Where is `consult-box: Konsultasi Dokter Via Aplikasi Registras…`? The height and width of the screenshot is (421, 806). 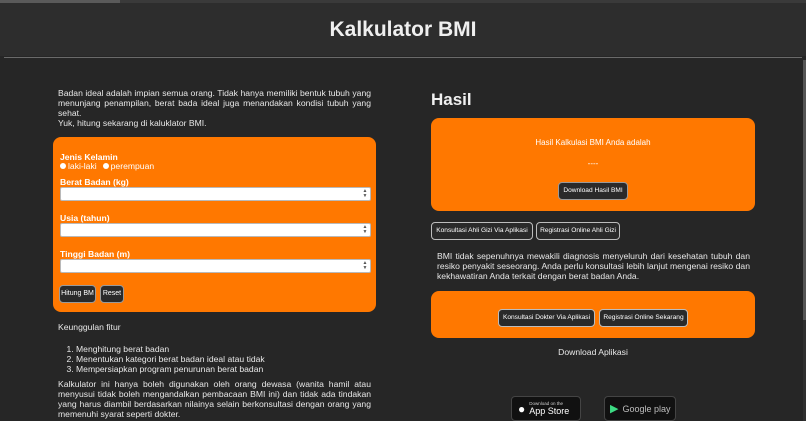
consult-box: Konsultasi Dokter Via Aplikasi Registras… is located at coordinates (593, 314).